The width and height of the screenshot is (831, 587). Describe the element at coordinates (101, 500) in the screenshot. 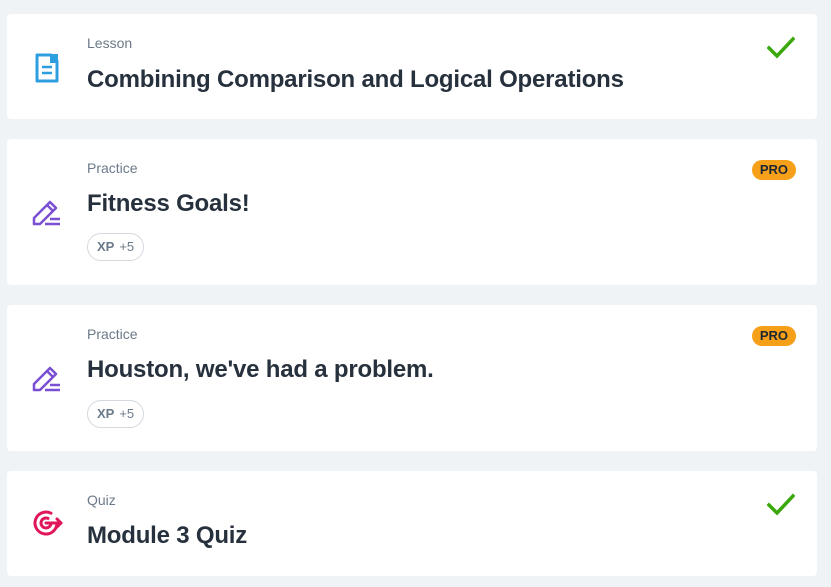

I see `item-type-label: Quiz` at that location.